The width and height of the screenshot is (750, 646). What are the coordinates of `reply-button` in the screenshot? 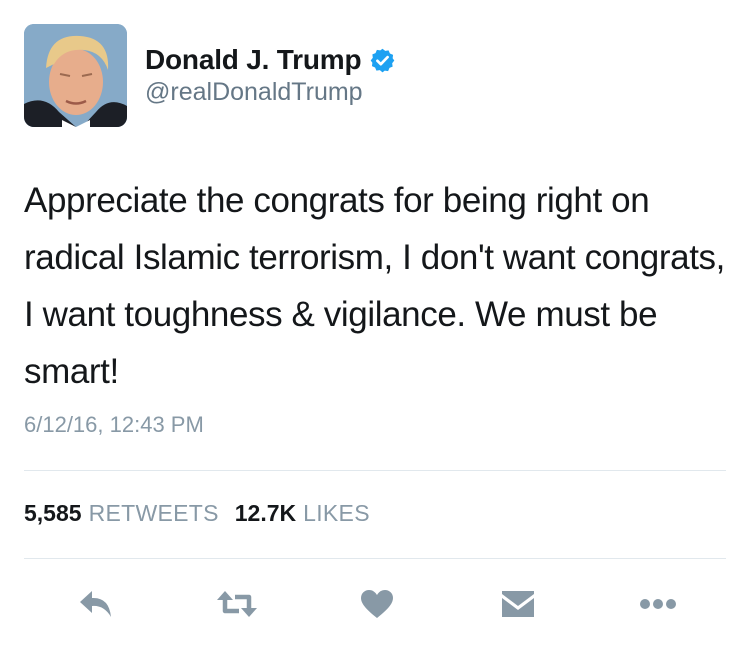 It's located at (96, 604).